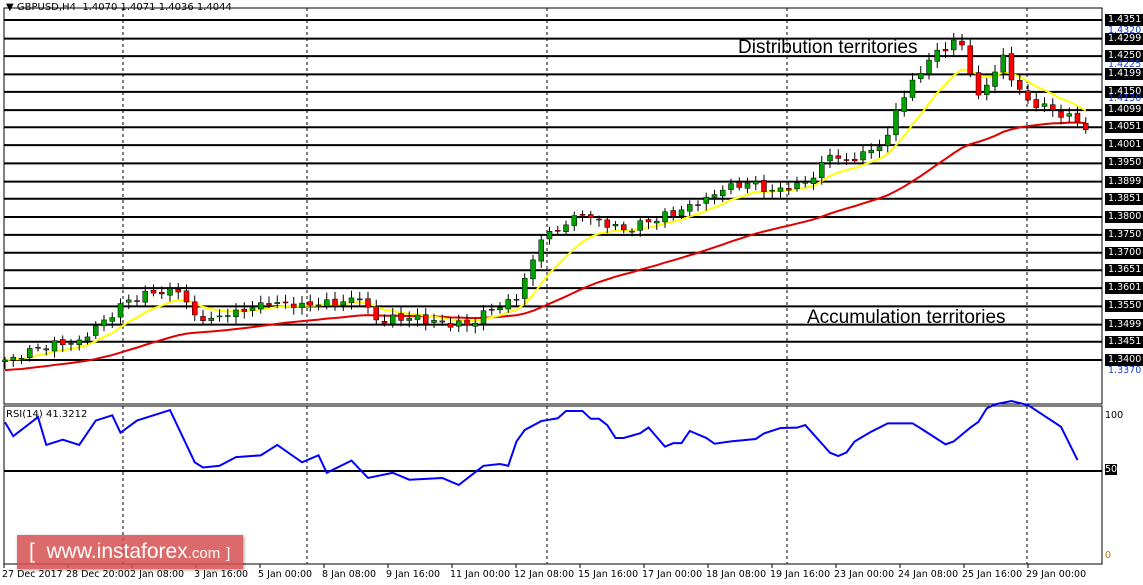 The width and height of the screenshot is (1143, 585). I want to click on time-label: 24 Jan 08:00, so click(928, 574).